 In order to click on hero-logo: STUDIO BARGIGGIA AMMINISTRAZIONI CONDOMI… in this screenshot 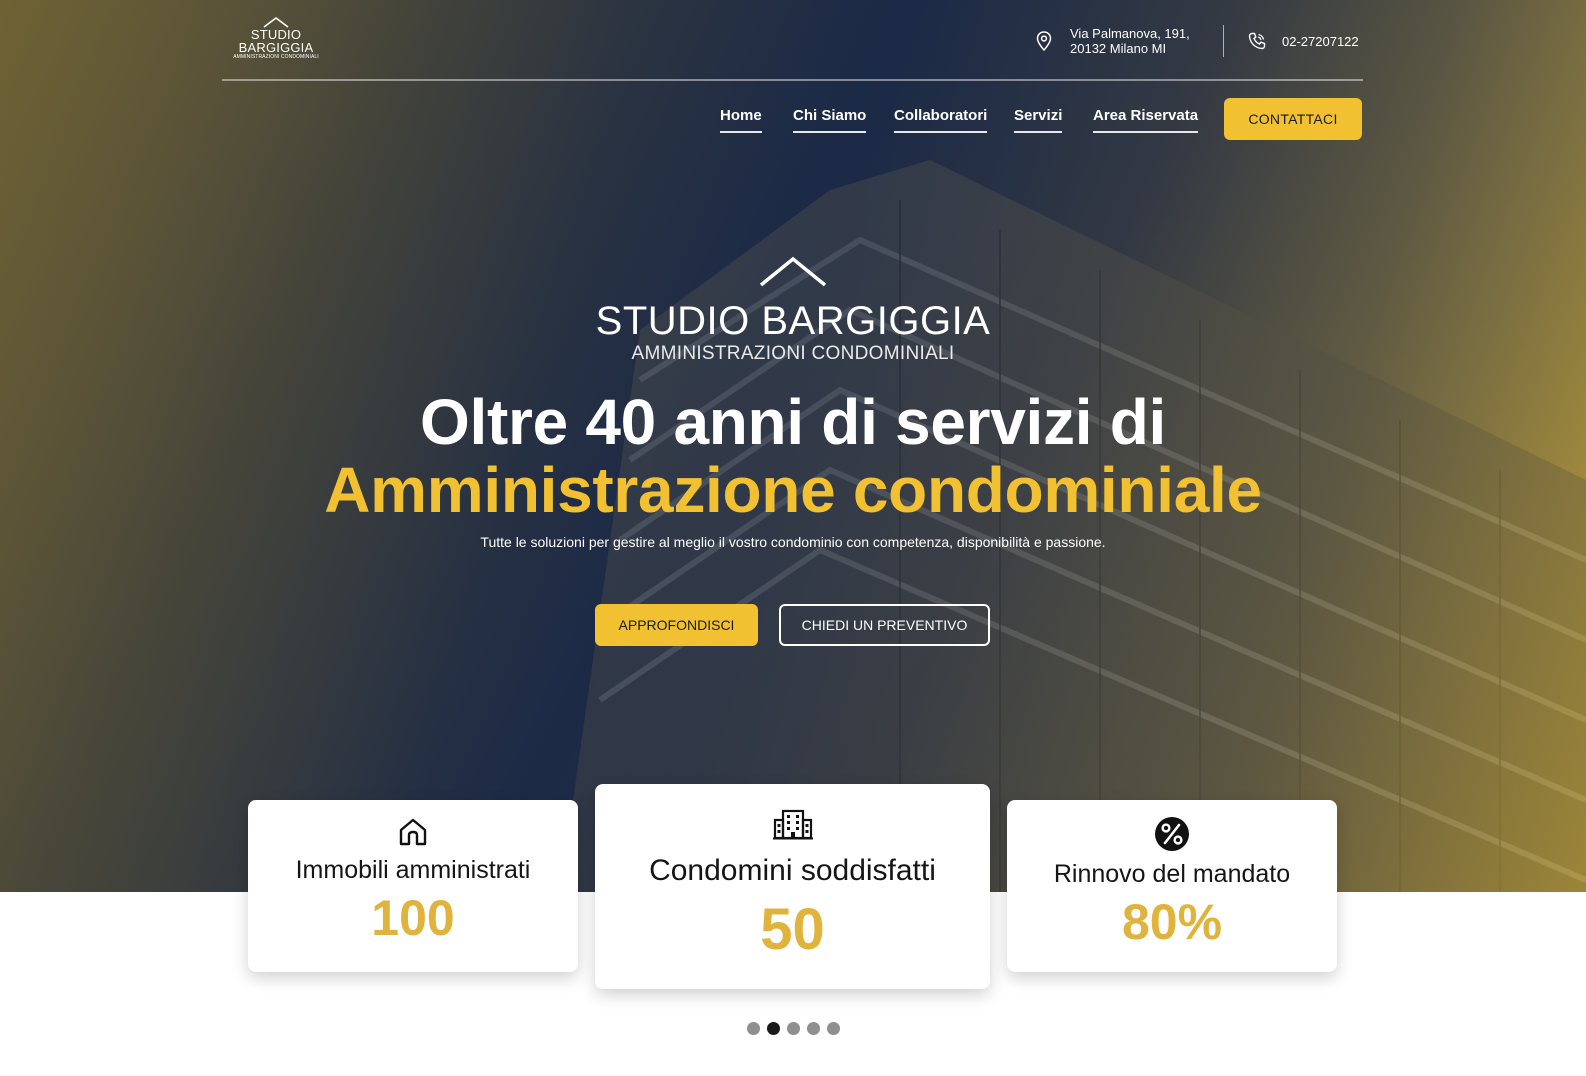, I will do `click(793, 310)`.